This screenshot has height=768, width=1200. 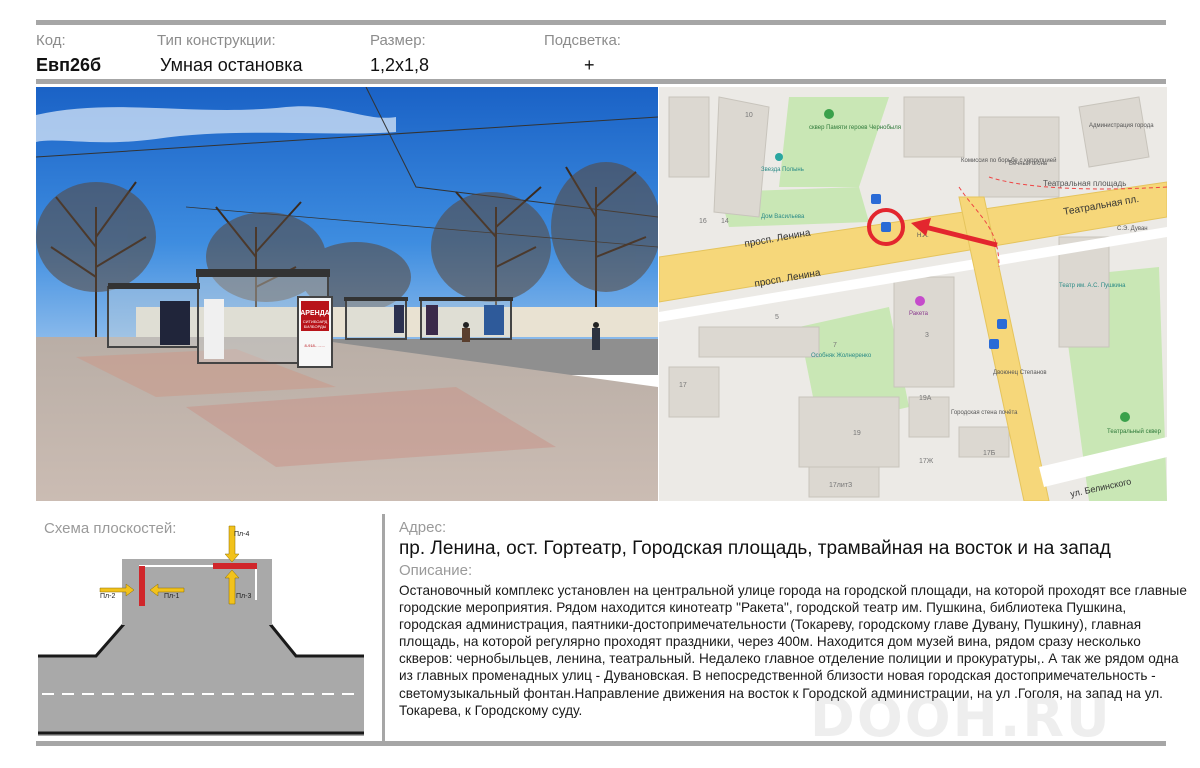 I want to click on building-14: 14, so click(x=725, y=221).